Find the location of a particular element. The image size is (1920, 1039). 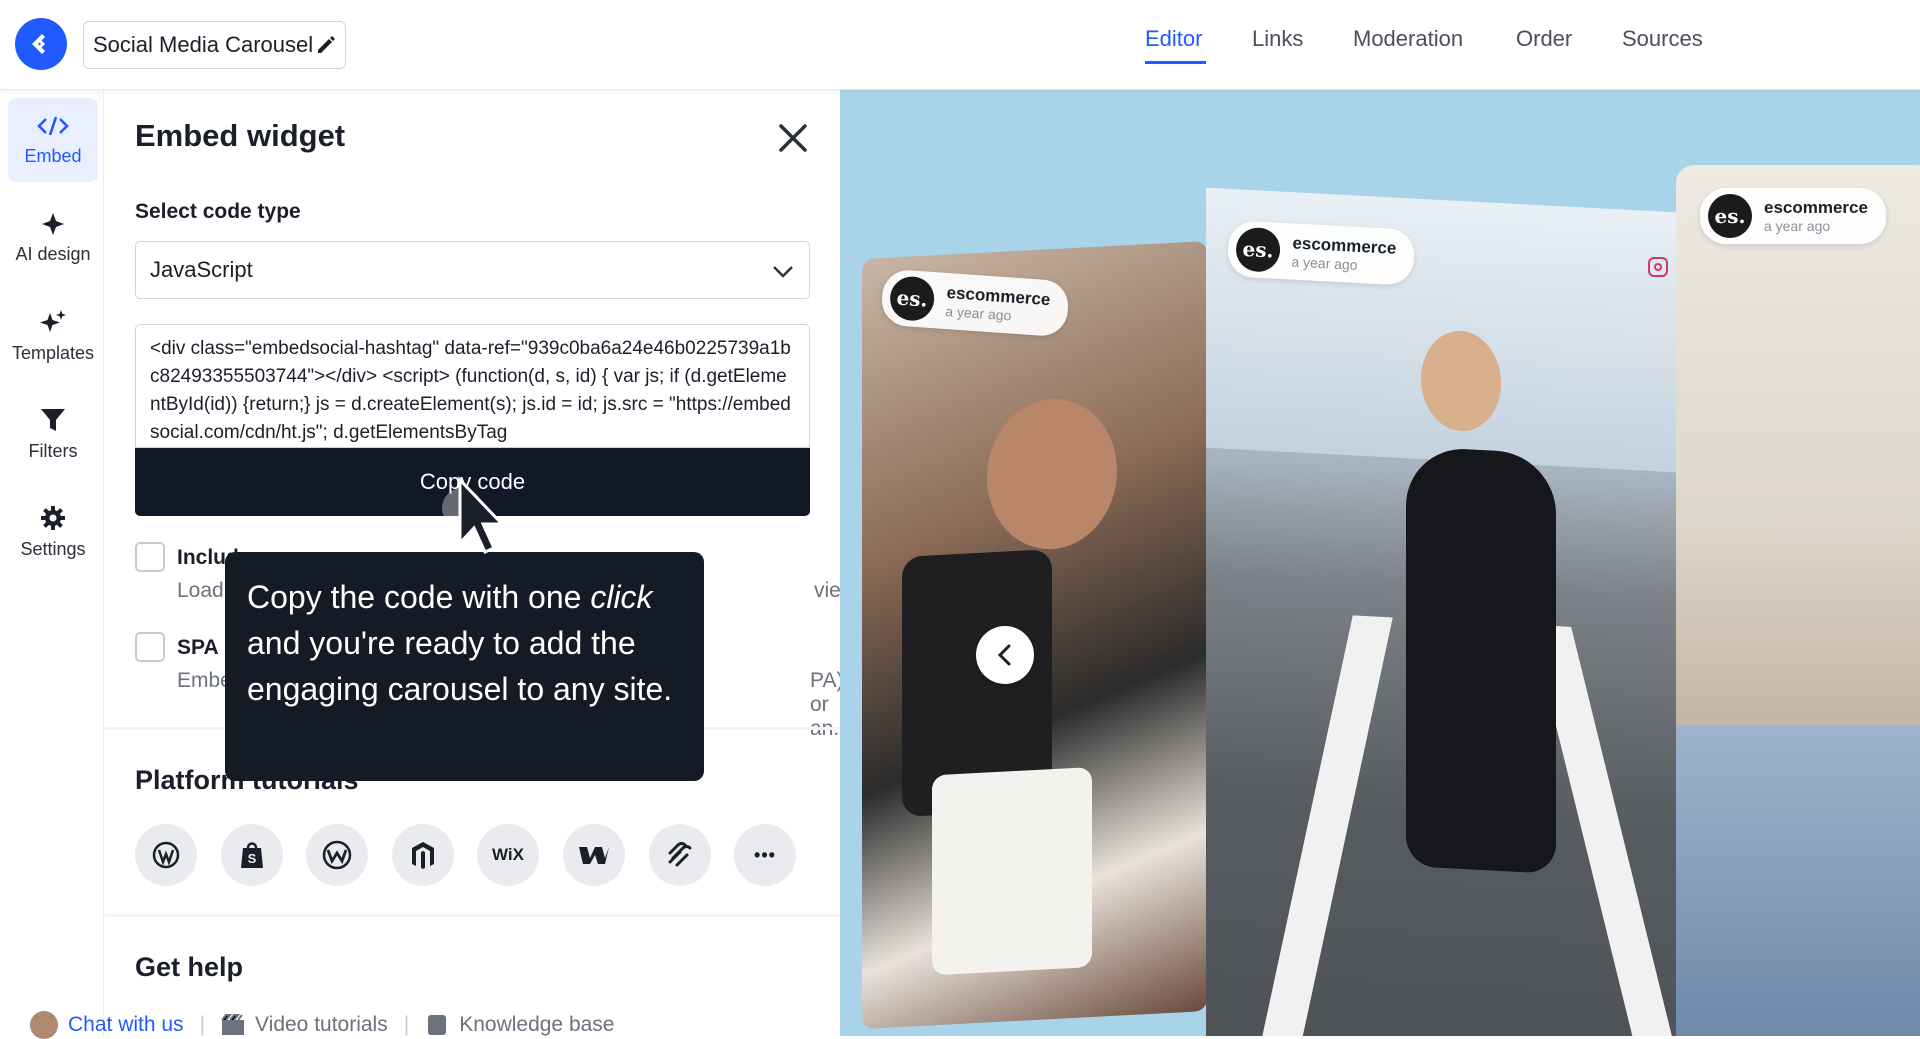

active-tab-indicator is located at coordinates (1175, 62).